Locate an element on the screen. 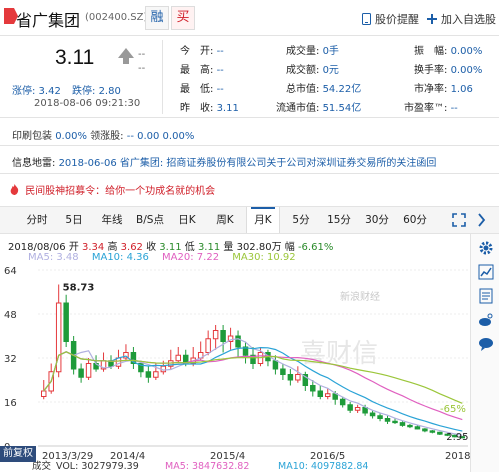 The width and height of the screenshot is (499, 472). right-toolbar is located at coordinates (484, 353).